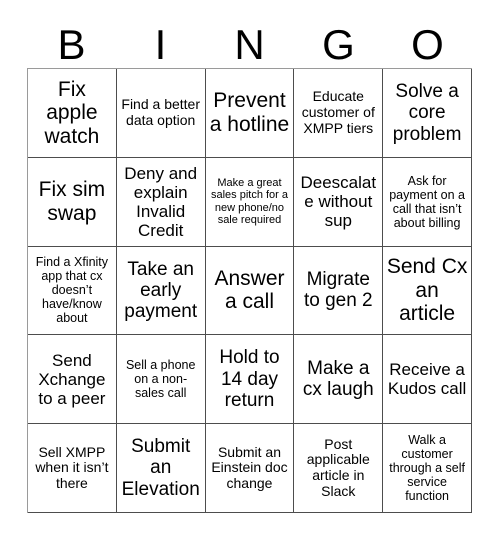  I want to click on bingo-cell-r3c5: Send Cx an article, so click(427, 291).